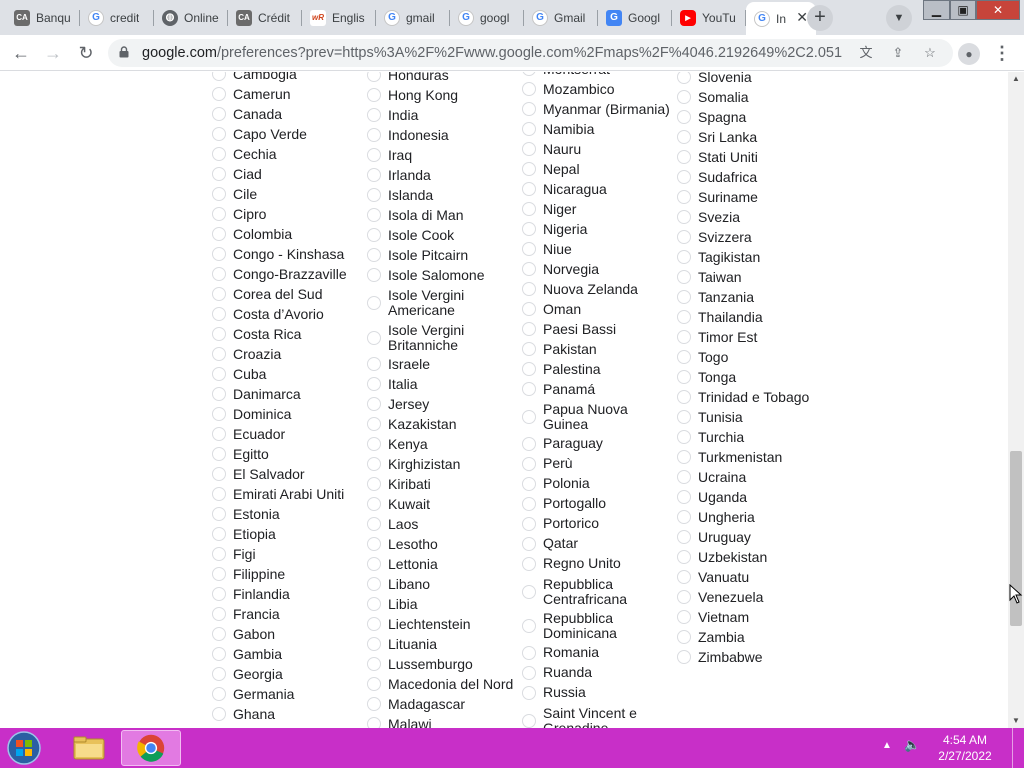 This screenshot has height=768, width=1024. Describe the element at coordinates (289, 614) in the screenshot. I see `country-option: Francia` at that location.